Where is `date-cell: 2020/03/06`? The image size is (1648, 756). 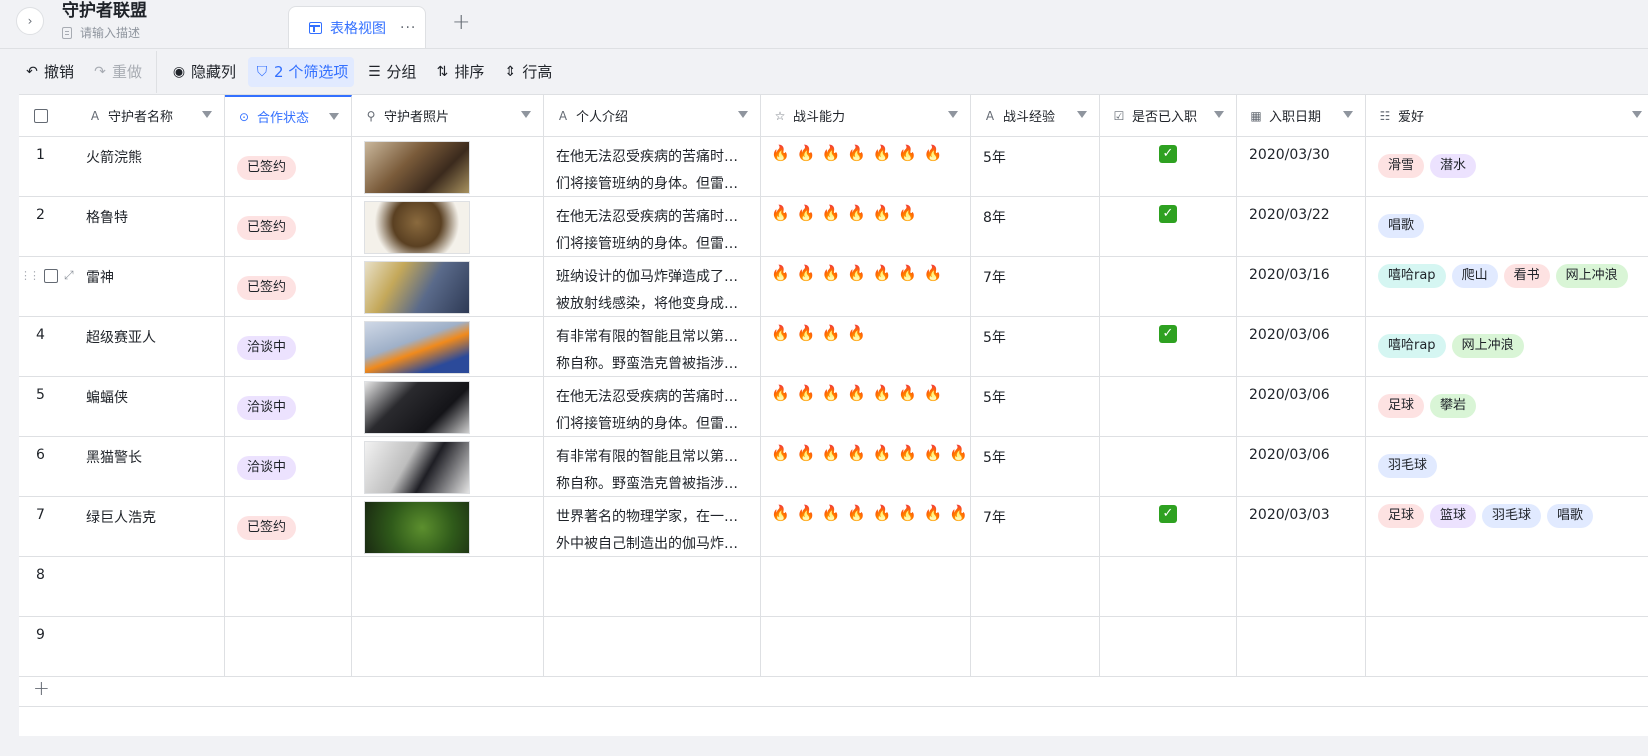
date-cell: 2020/03/06 is located at coordinates (1301, 466).